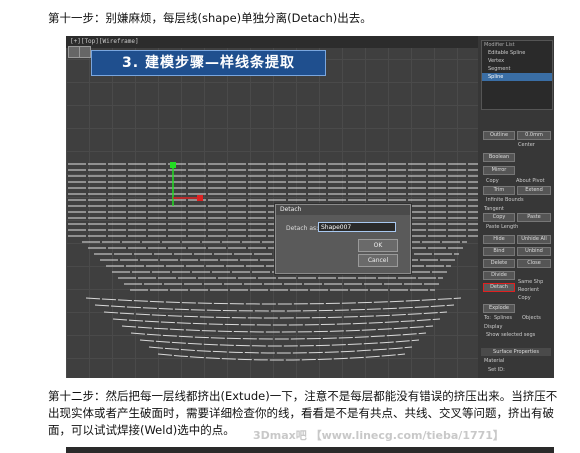 This screenshot has height=453, width=580. I want to click on next-screenshot-edge, so click(310, 450).